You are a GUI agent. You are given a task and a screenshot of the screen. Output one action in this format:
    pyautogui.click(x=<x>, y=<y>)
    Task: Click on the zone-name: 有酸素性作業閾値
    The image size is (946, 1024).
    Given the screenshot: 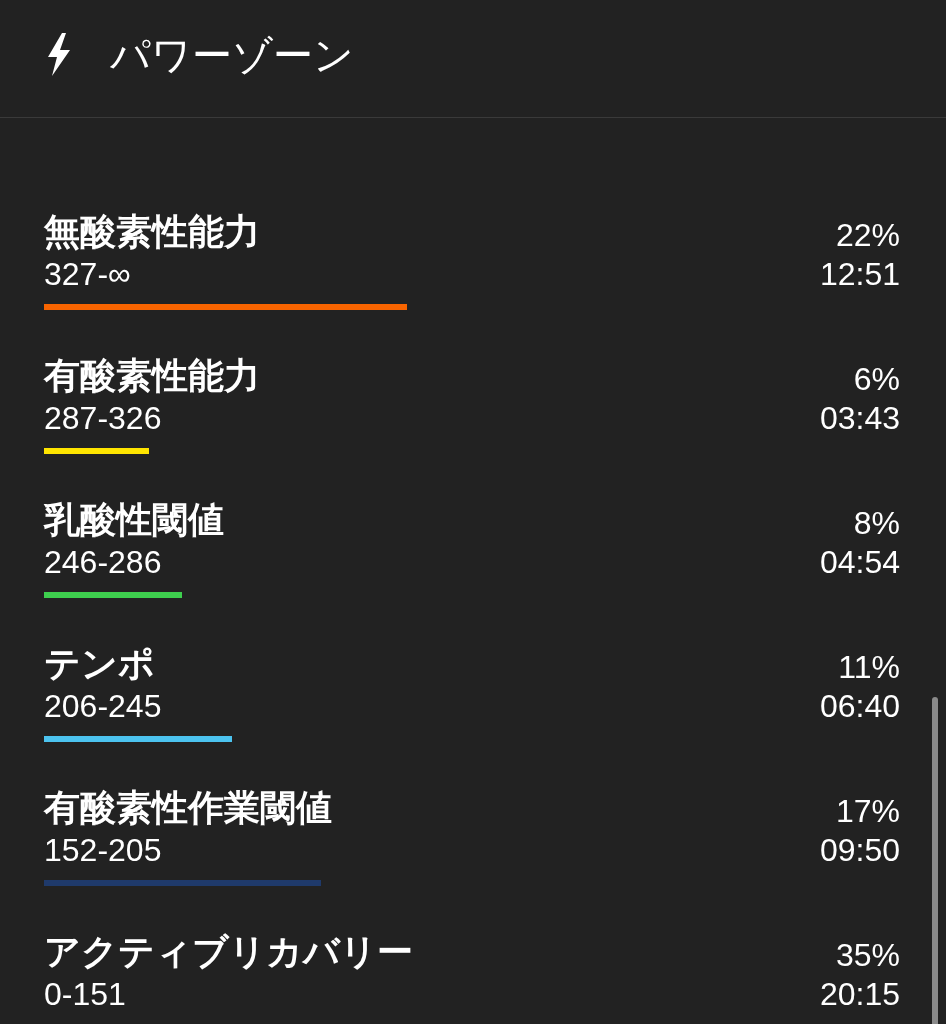 What is the action you would take?
    pyautogui.click(x=188, y=808)
    